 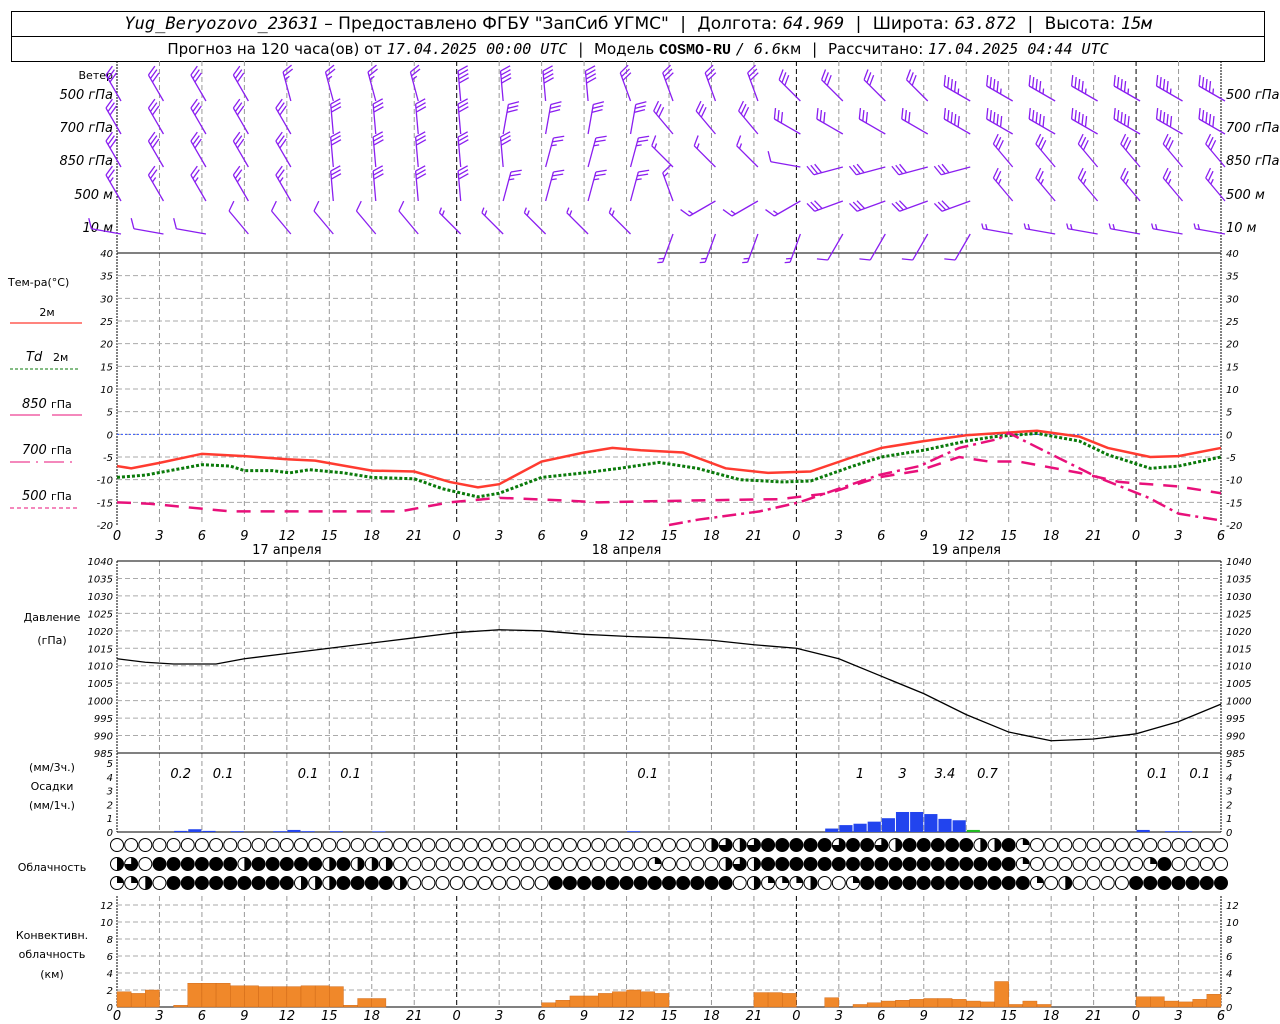 I want to click on pressure-tick-label-right: 1010, so click(x=1238, y=667).